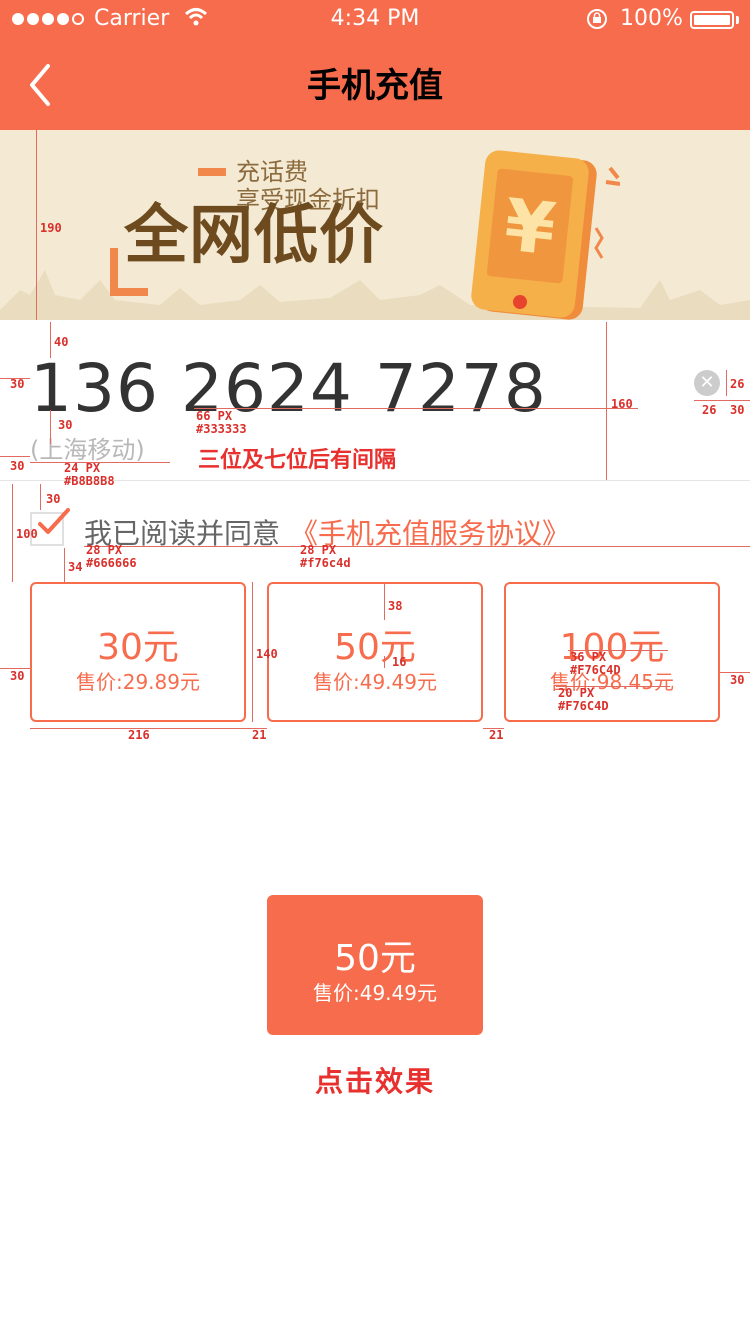 This screenshot has height=1334, width=750. Describe the element at coordinates (622, 404) in the screenshot. I see `anno-row-height: 160` at that location.